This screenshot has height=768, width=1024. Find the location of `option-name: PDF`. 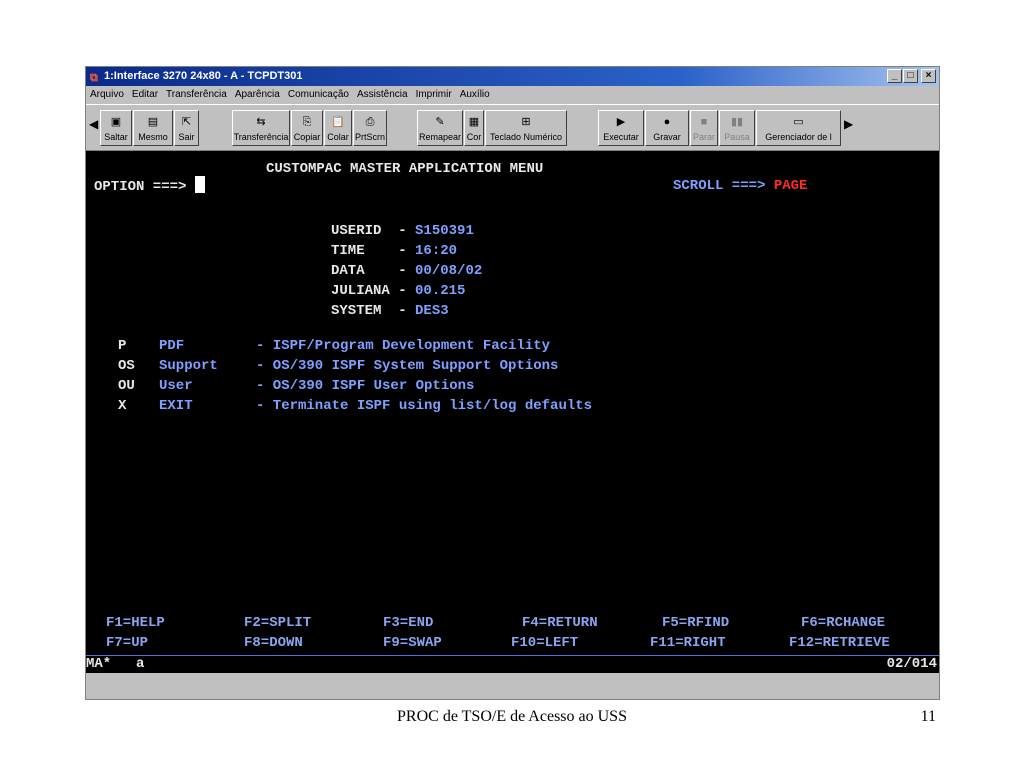

option-name: PDF is located at coordinates (172, 346).